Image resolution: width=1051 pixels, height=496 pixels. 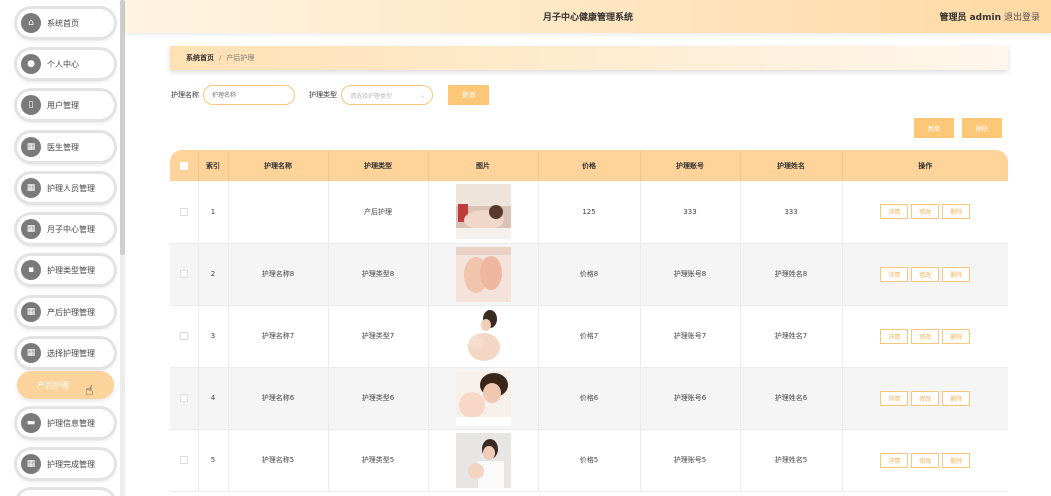 What do you see at coordinates (122, 127) in the screenshot?
I see `sidebar-scrollbar-thumb` at bounding box center [122, 127].